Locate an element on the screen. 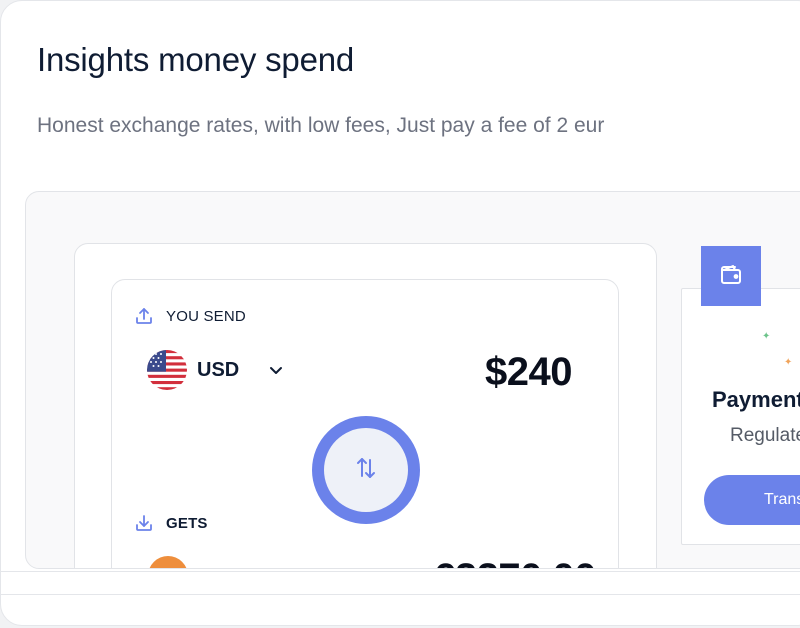 The height and width of the screenshot is (628, 800). payment-card-title: Payment is located at coordinates (756, 399).